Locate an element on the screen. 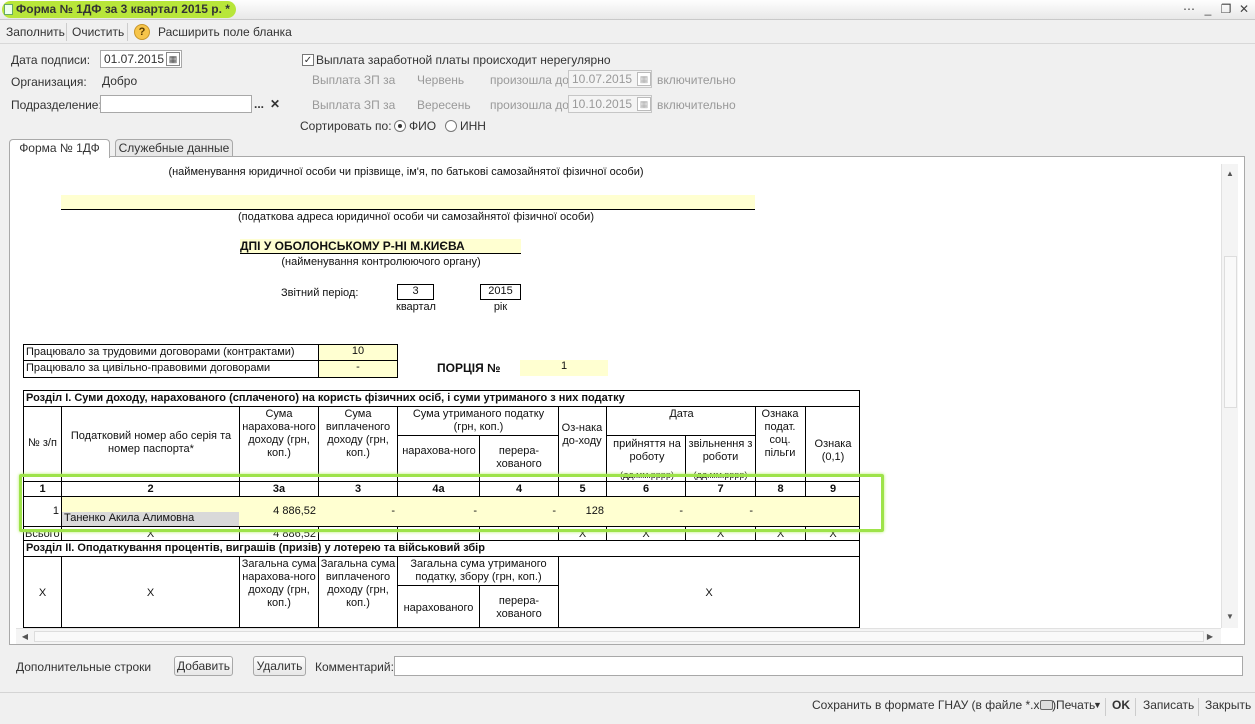 Image resolution: width=1255 pixels, height=724 pixels. portion-label: ПОРЦІЯ № is located at coordinates (469, 368).